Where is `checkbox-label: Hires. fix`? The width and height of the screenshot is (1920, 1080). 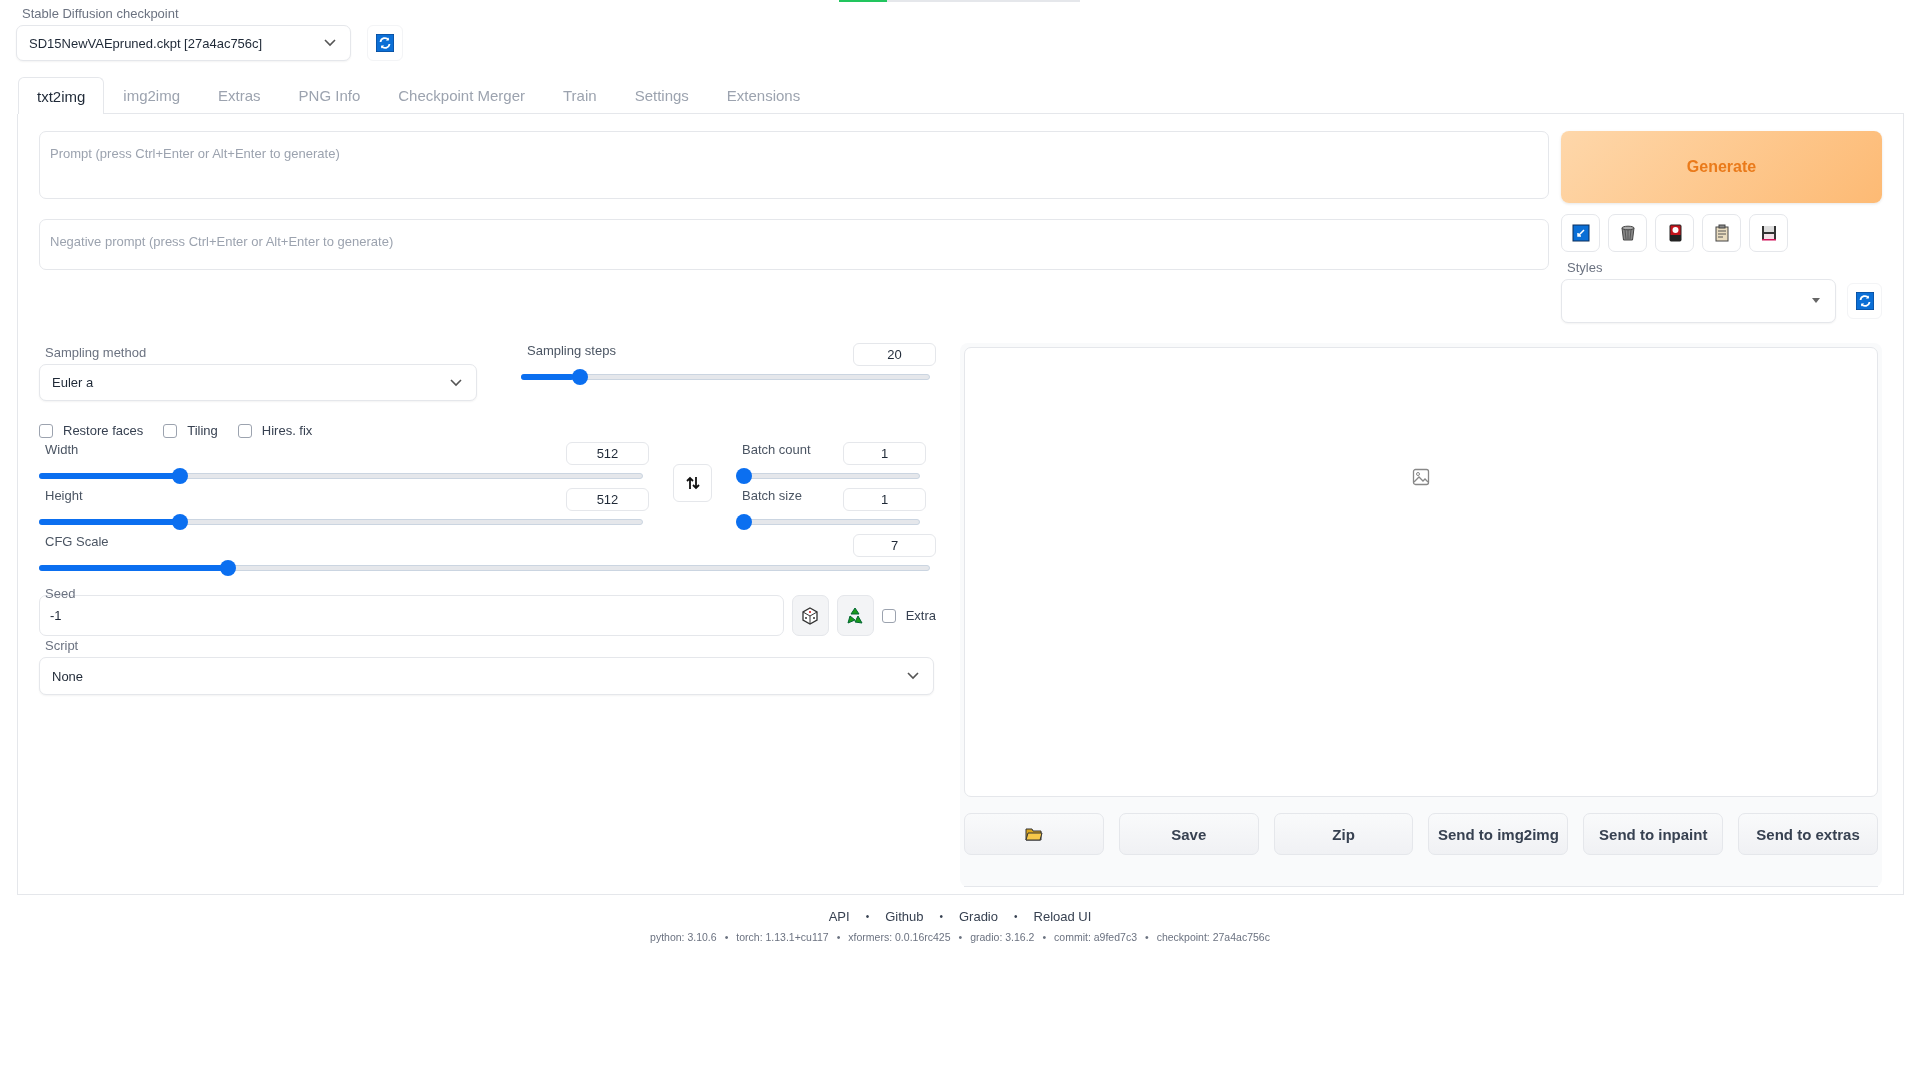 checkbox-label: Hires. fix is located at coordinates (287, 430).